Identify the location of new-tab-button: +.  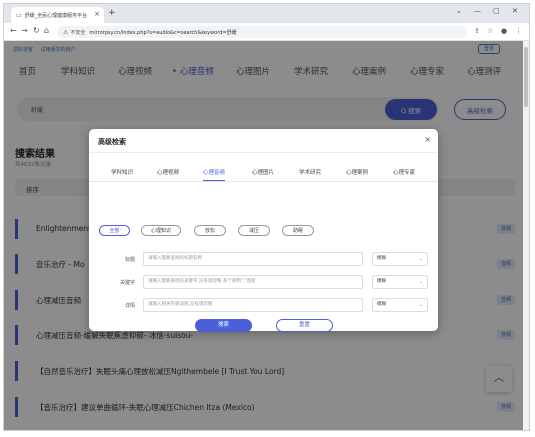
(112, 13).